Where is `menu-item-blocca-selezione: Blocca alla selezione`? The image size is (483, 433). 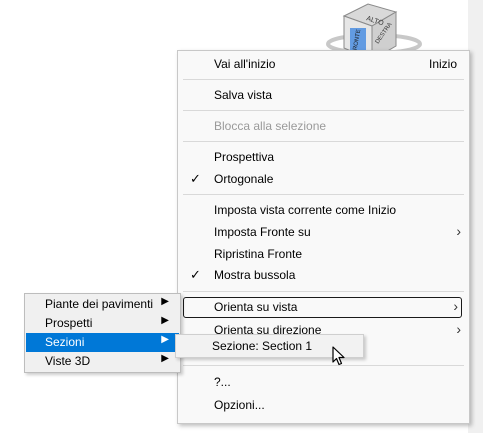 menu-item-blocca-selezione: Blocca alla selezione is located at coordinates (323, 126).